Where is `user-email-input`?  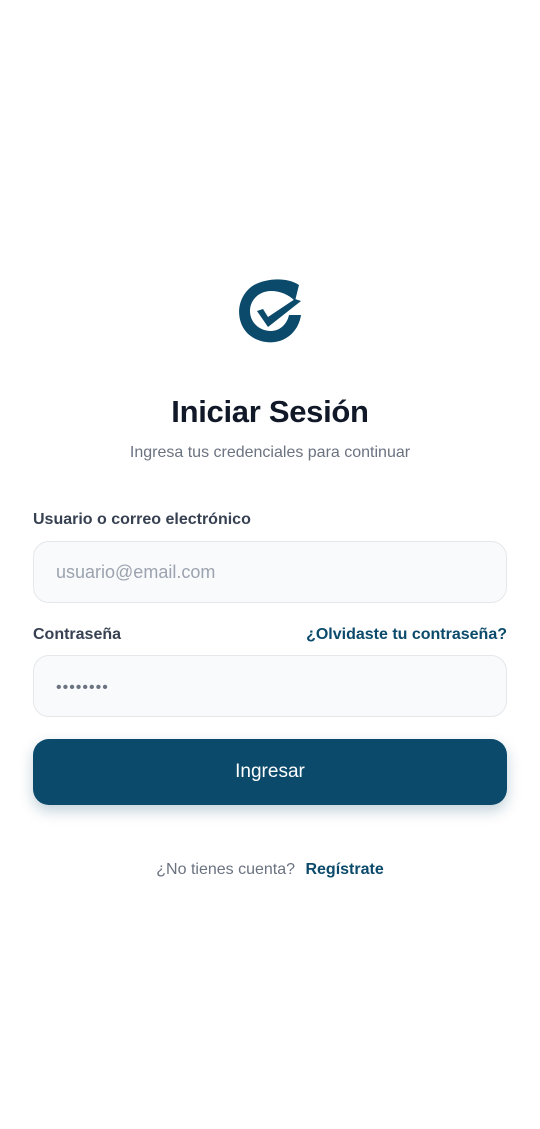 user-email-input is located at coordinates (270, 572).